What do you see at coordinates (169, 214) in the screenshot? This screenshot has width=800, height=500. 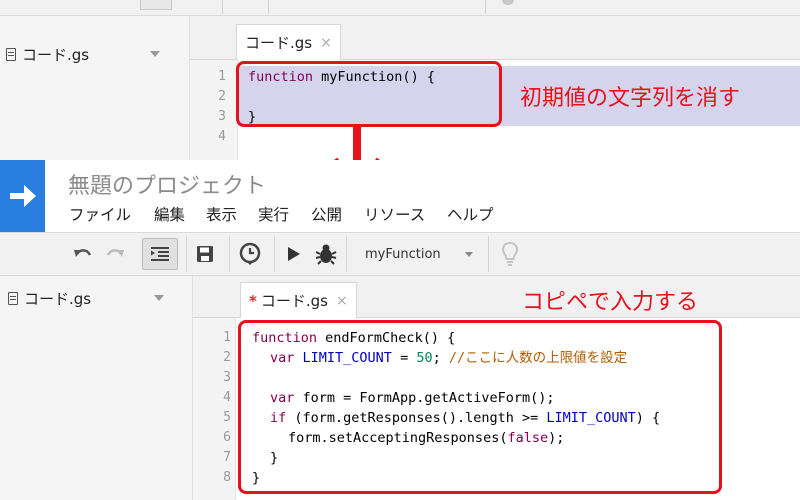 I see `menu-edit: 編集` at bounding box center [169, 214].